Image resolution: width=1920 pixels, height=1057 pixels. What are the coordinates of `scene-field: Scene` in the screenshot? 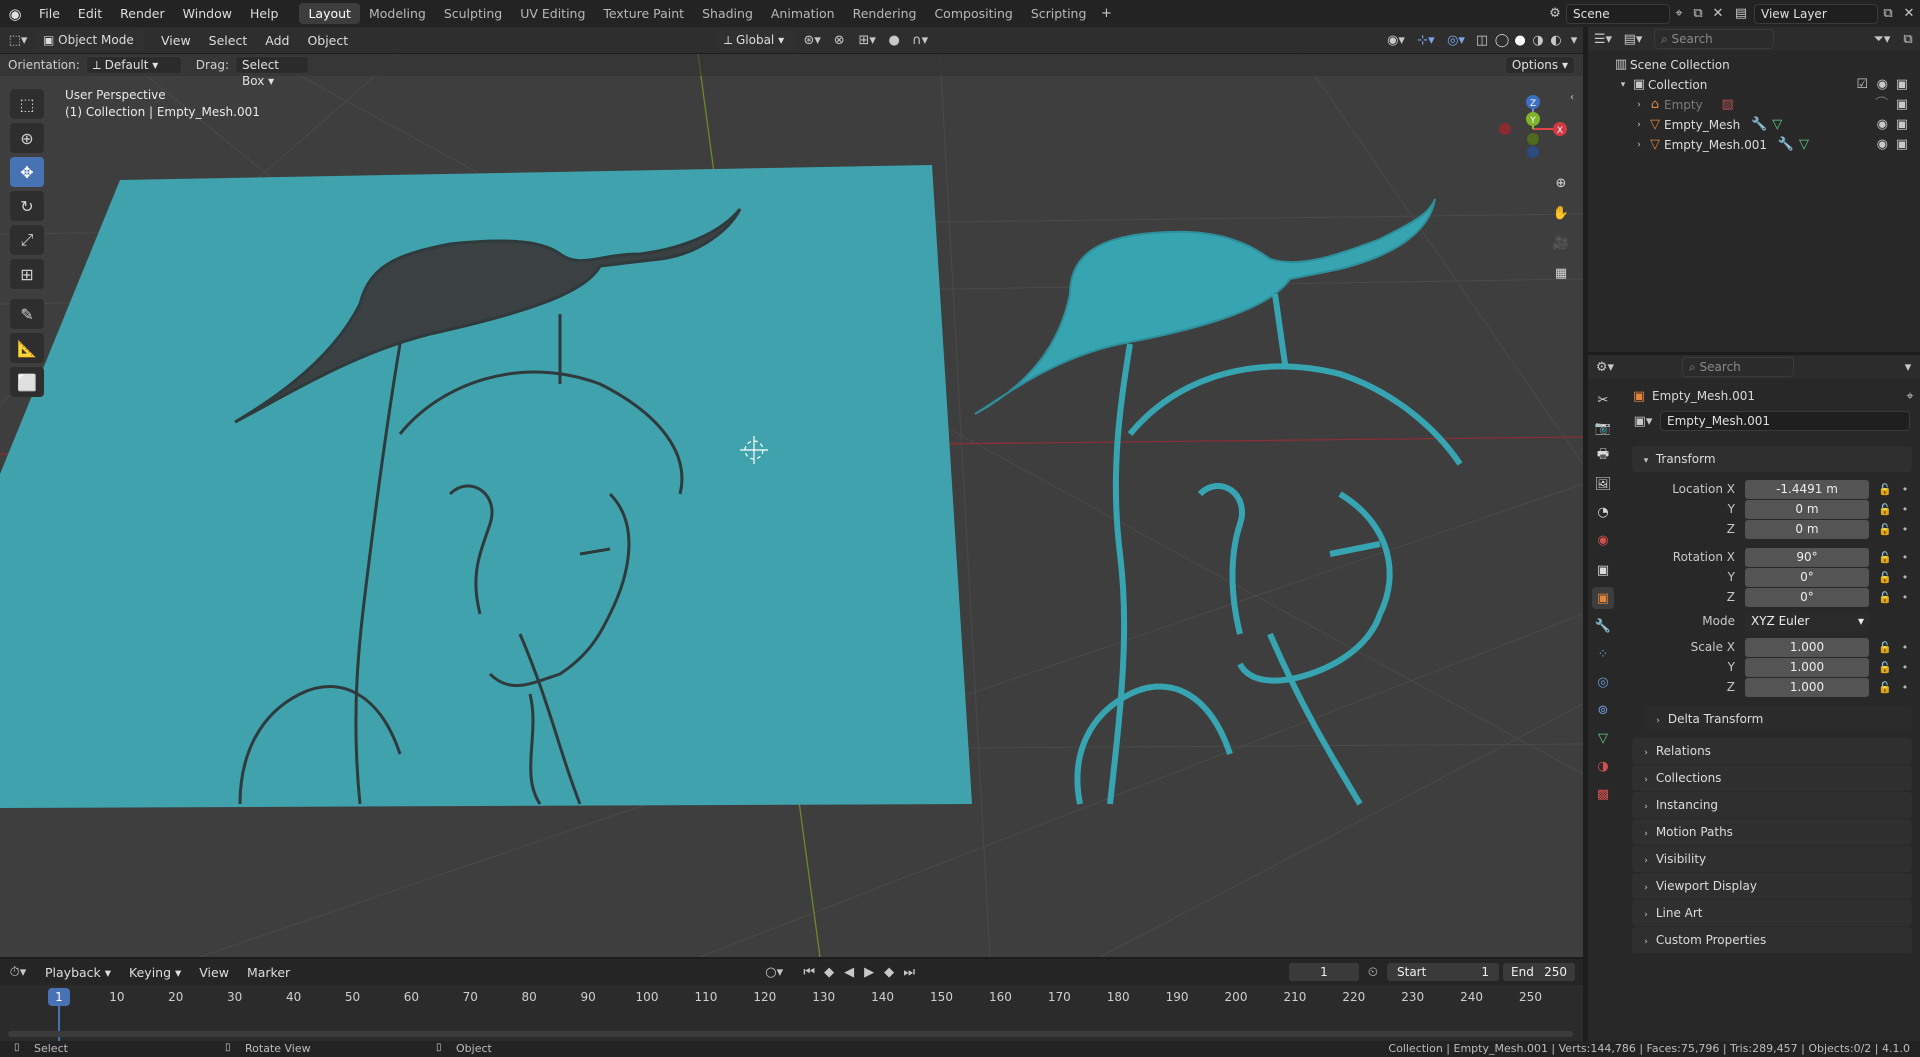 It's located at (1618, 13).